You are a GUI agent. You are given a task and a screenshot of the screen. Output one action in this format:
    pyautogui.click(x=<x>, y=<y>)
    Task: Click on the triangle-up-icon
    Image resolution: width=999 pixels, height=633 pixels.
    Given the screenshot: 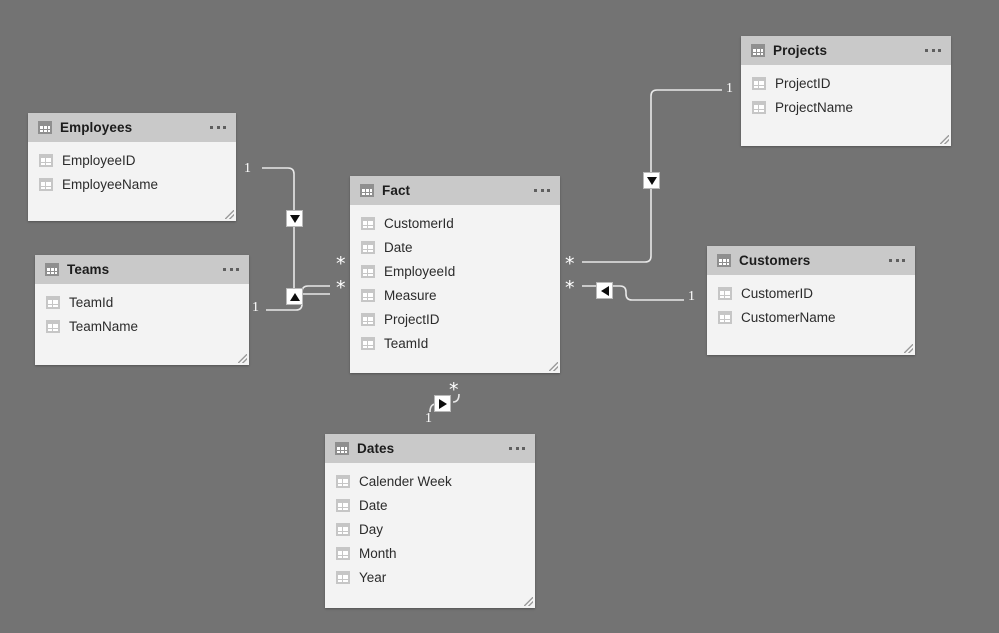 What is the action you would take?
    pyautogui.click(x=294, y=296)
    